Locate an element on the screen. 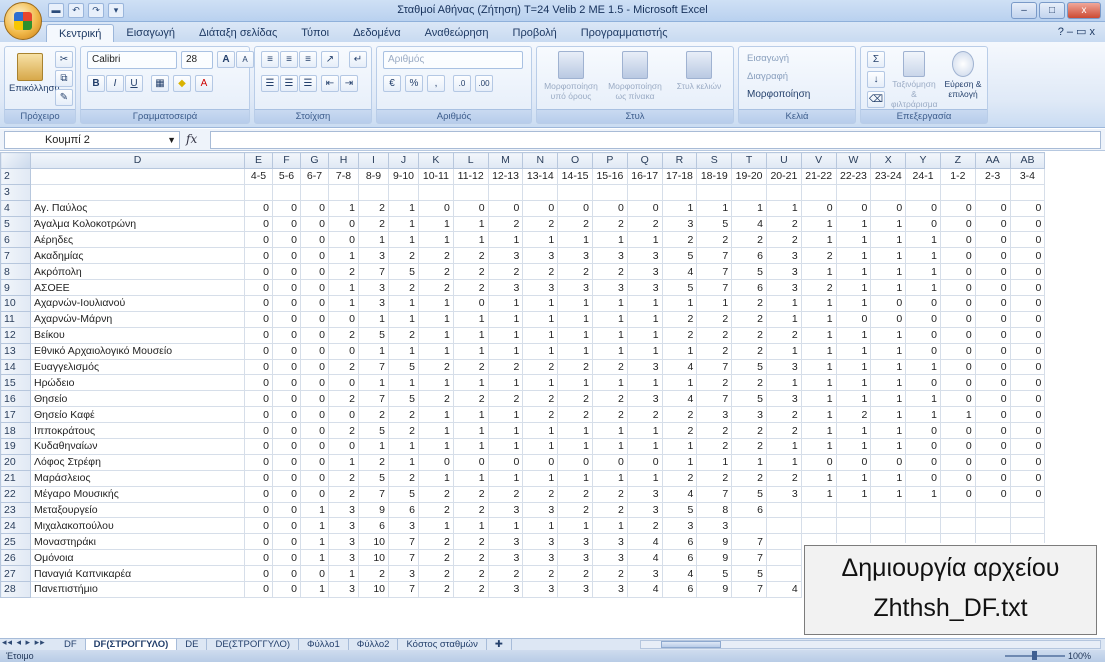 The image size is (1105, 662). name-box: Κουμπί 2 ▼ is located at coordinates (92, 140).